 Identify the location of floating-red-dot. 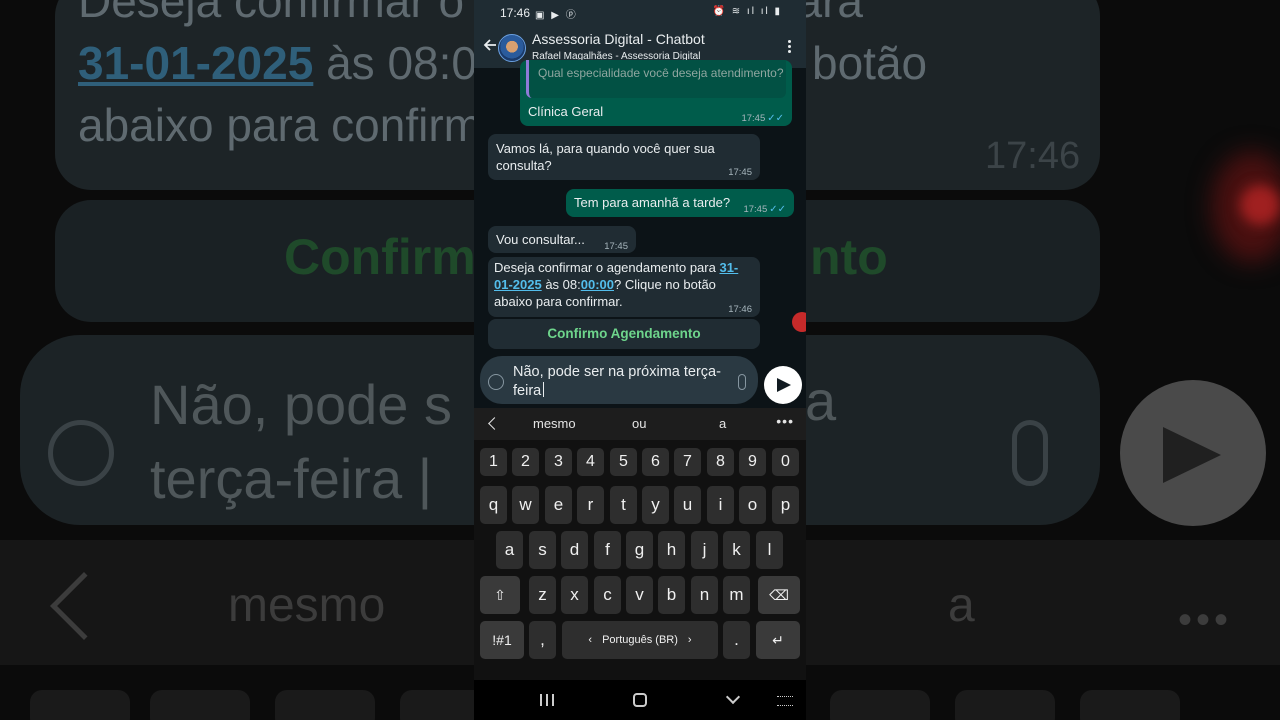
(799, 322).